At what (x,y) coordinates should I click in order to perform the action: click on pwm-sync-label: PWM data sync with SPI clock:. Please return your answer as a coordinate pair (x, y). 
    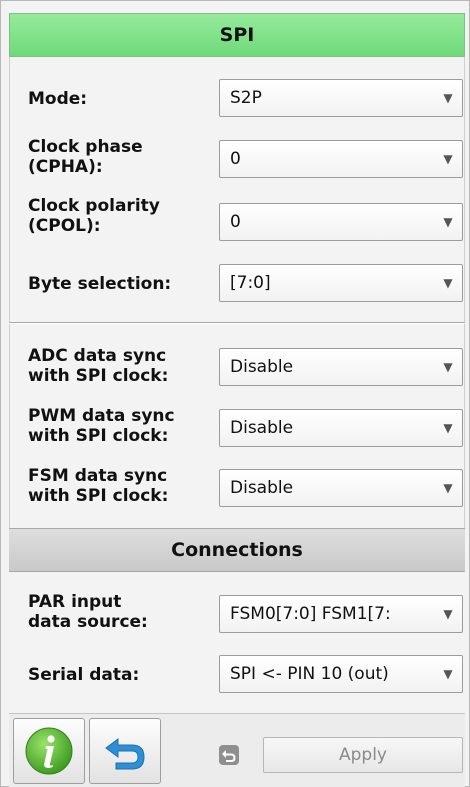
    Looking at the image, I should click on (101, 426).